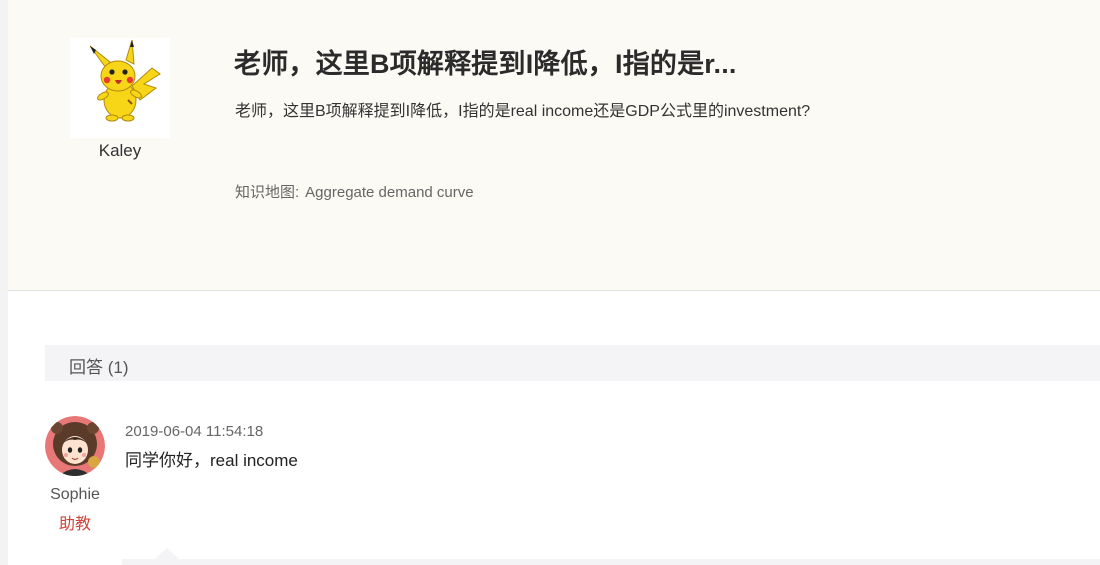 The height and width of the screenshot is (565, 1100). I want to click on asker-avatar, so click(120, 88).